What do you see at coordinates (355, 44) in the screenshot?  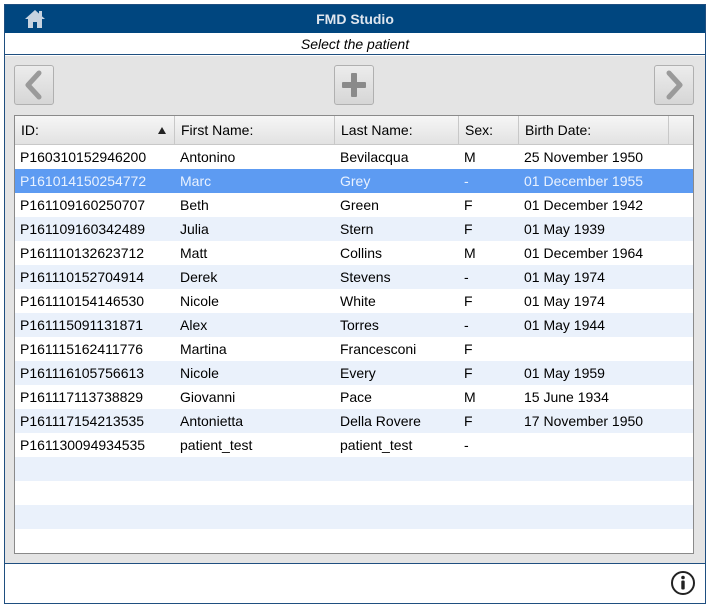 I see `page-subtitle: Select the patient` at bounding box center [355, 44].